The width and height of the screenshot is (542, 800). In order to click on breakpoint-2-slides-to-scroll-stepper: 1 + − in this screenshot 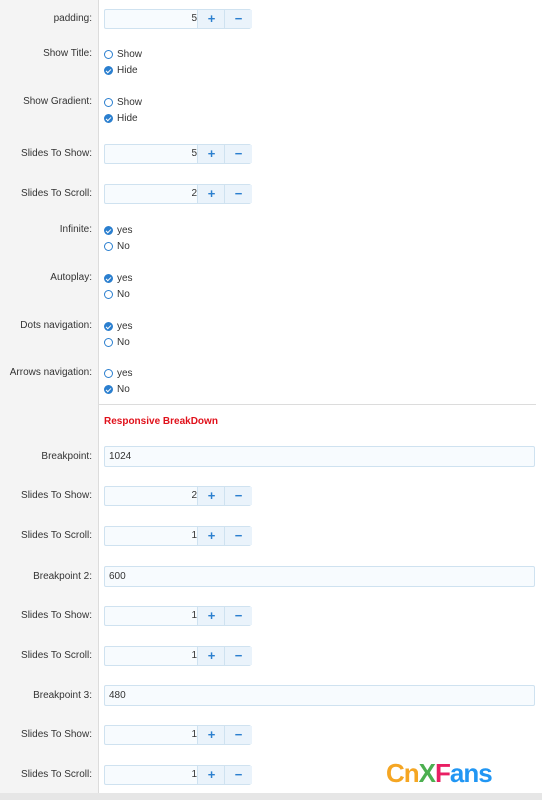, I will do `click(178, 656)`.